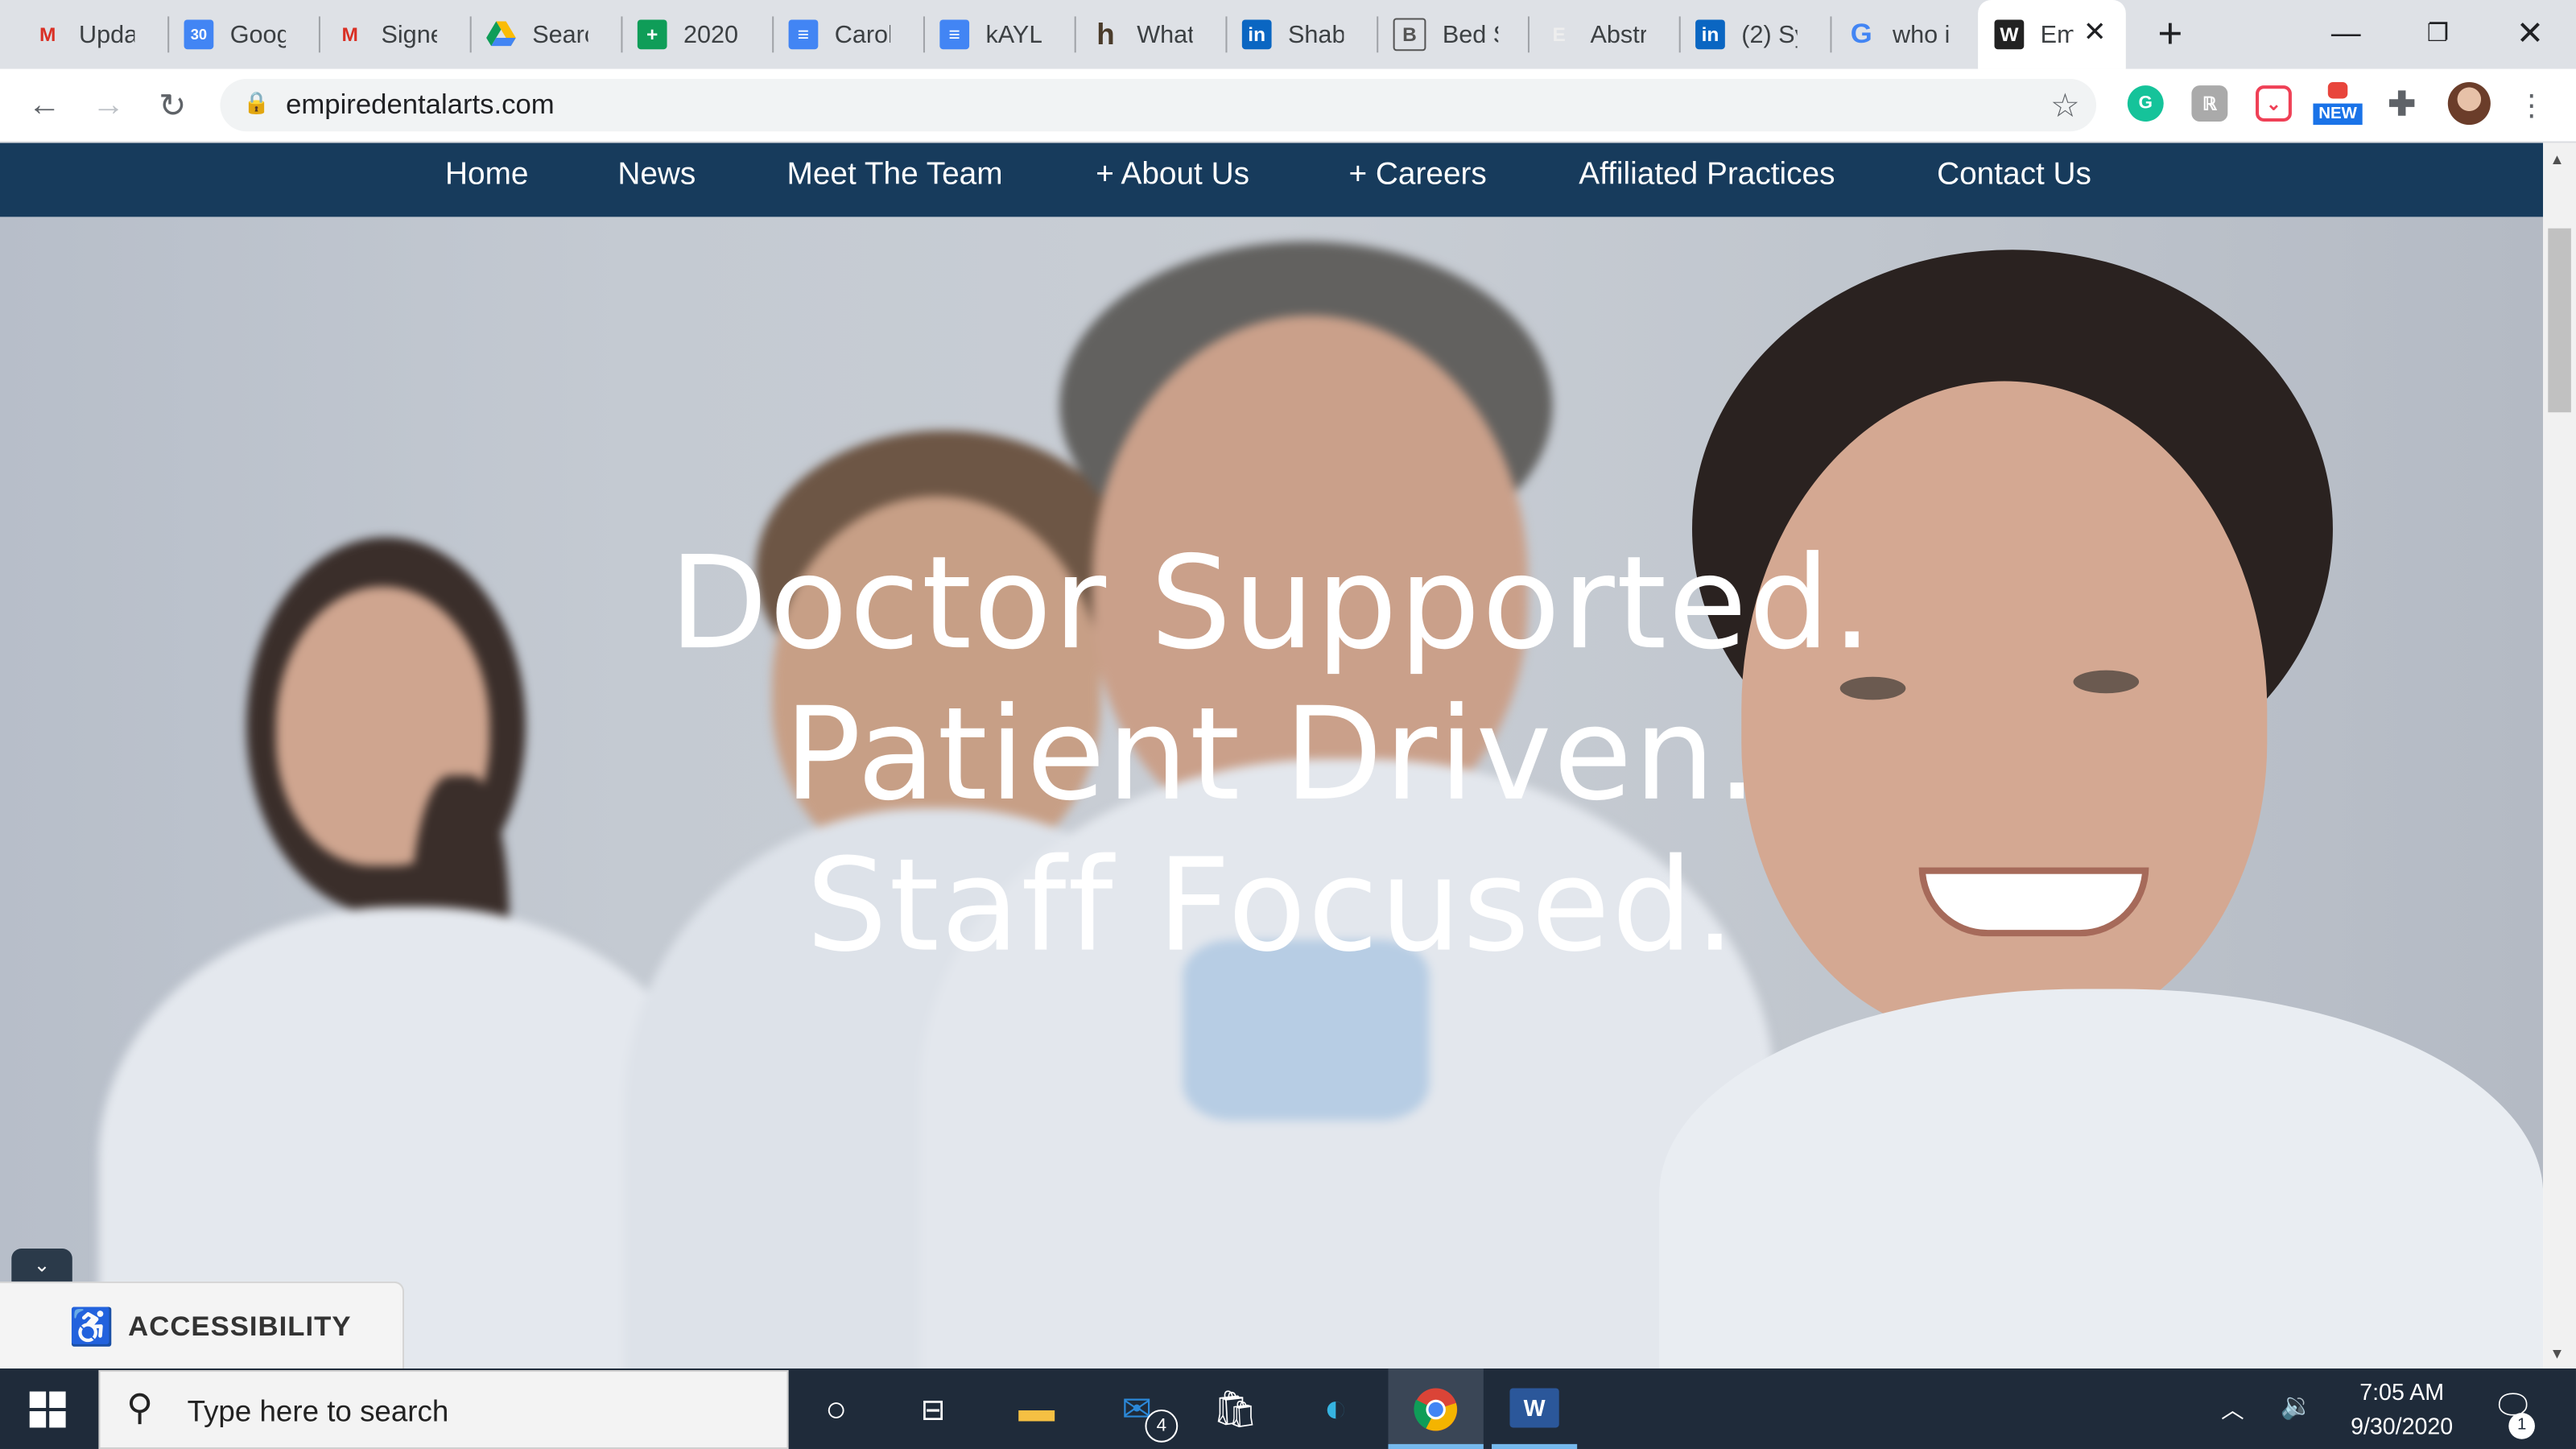 This screenshot has width=2576, height=1449. What do you see at coordinates (2095, 32) in the screenshot?
I see `close-tab-icon: ✕` at bounding box center [2095, 32].